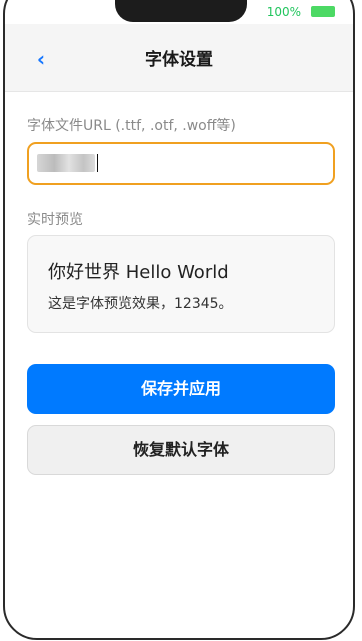 This screenshot has height=641, width=362. What do you see at coordinates (131, 126) in the screenshot?
I see `font-url-label: 字体文件URL (.ttf, .otf, .woff等)` at bounding box center [131, 126].